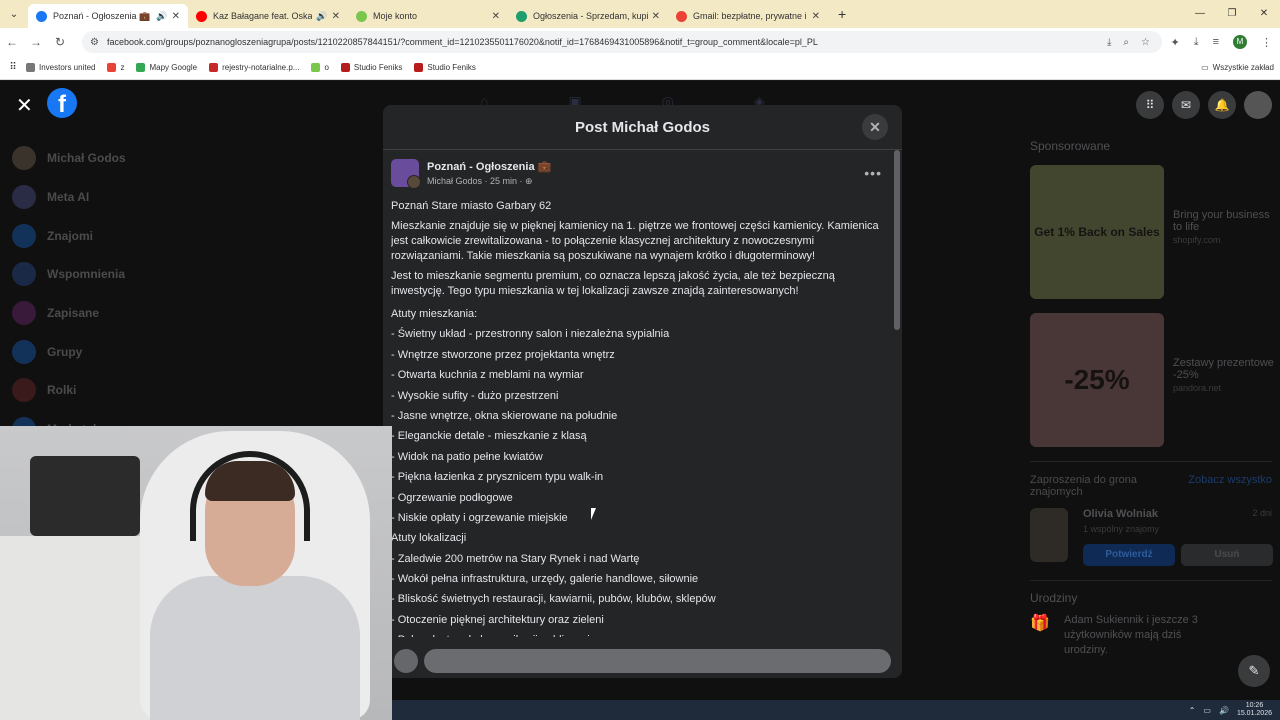 The height and width of the screenshot is (720, 1280). I want to click on bookmark-label: Studio Feniks, so click(378, 67).